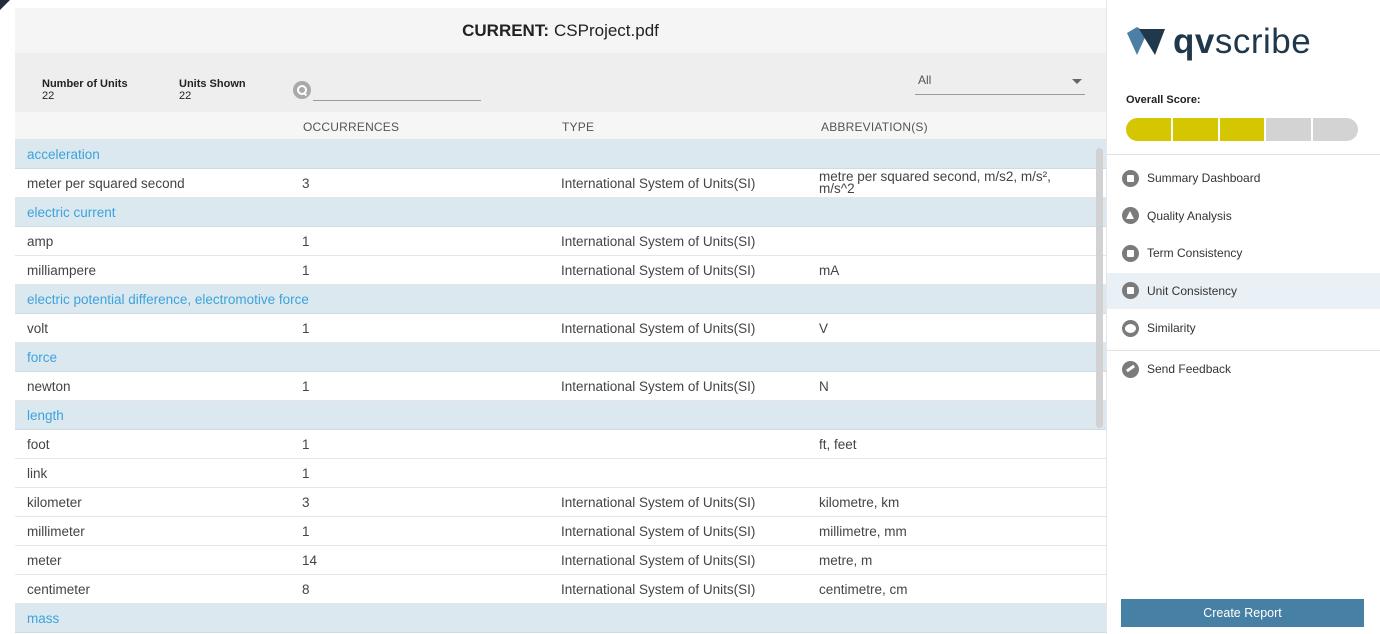 The width and height of the screenshot is (1380, 634). Describe the element at coordinates (1243, 216) in the screenshot. I see `sidebar-item-quality-analysis: Quality Analysis` at that location.